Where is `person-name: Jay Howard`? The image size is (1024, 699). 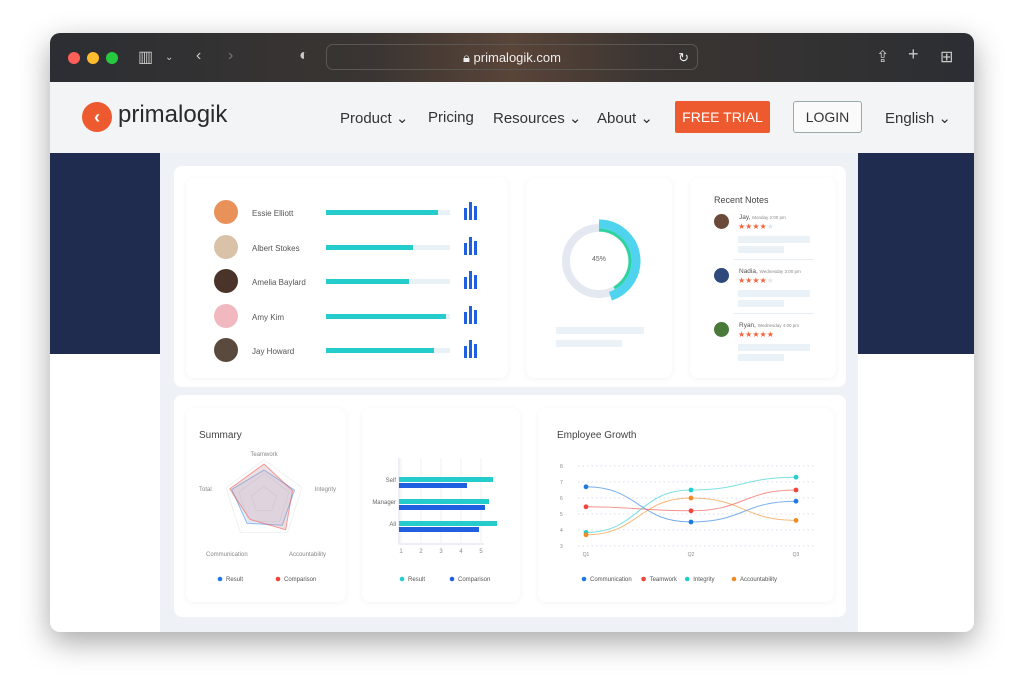 person-name: Jay Howard is located at coordinates (273, 351).